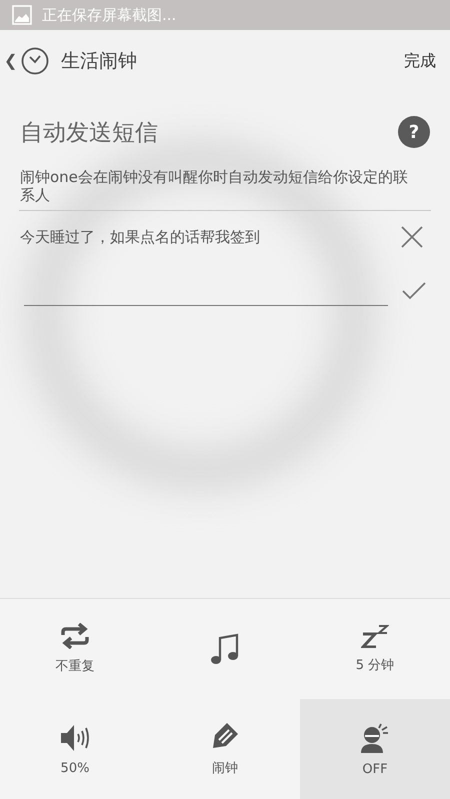  I want to click on option-label: OFF, so click(375, 769).